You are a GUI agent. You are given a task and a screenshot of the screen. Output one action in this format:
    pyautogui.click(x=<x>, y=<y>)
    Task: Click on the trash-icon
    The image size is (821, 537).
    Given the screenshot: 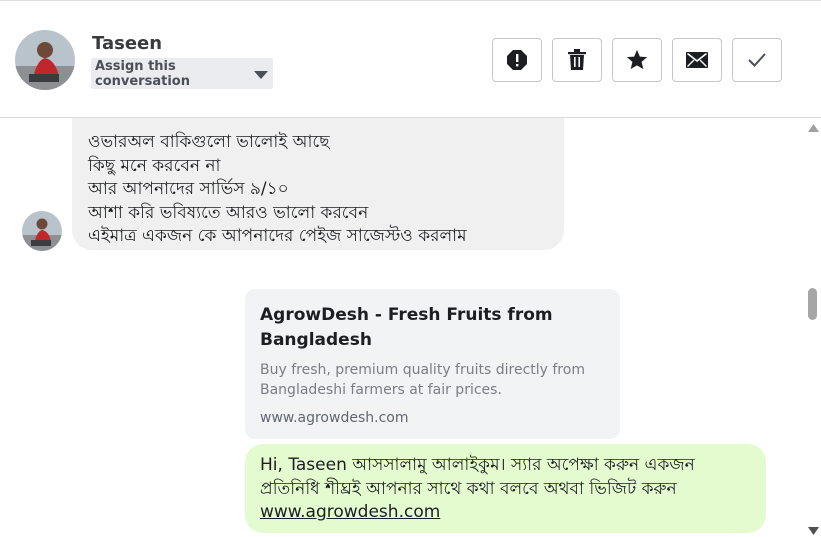 What is the action you would take?
    pyautogui.click(x=577, y=59)
    